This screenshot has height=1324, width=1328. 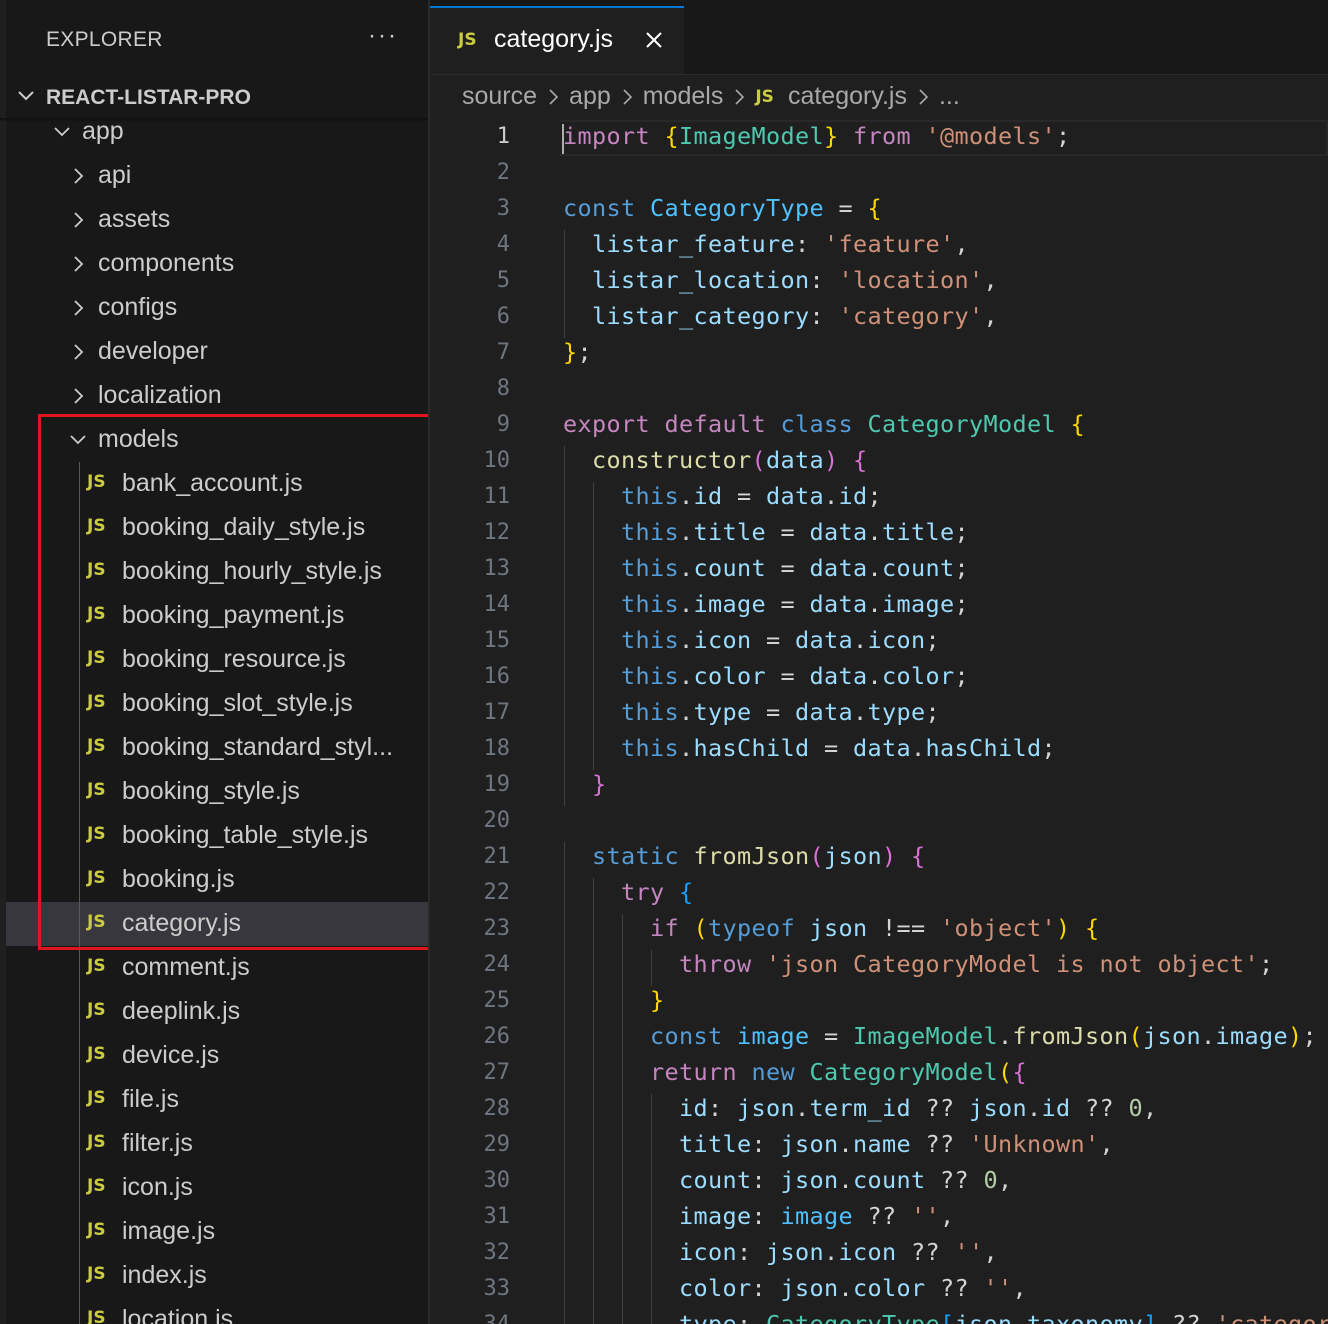 What do you see at coordinates (499, 96) in the screenshot?
I see `breadcrumb-source: source` at bounding box center [499, 96].